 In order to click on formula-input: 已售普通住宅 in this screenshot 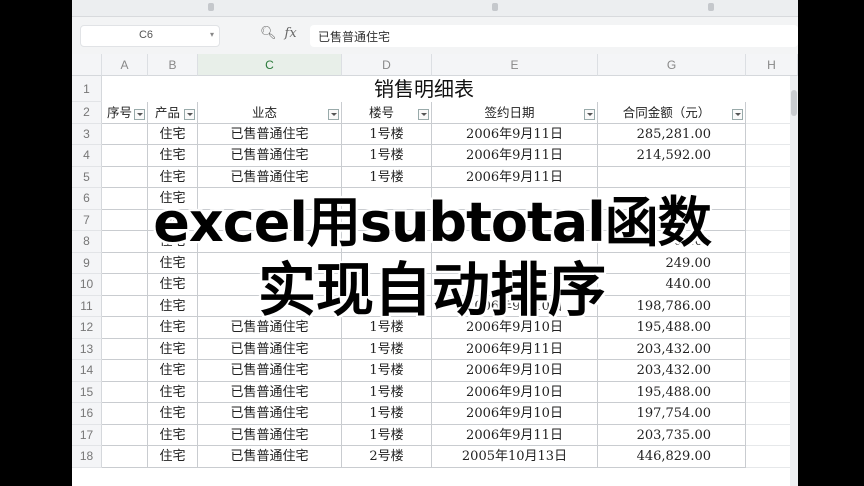, I will do `click(554, 36)`.